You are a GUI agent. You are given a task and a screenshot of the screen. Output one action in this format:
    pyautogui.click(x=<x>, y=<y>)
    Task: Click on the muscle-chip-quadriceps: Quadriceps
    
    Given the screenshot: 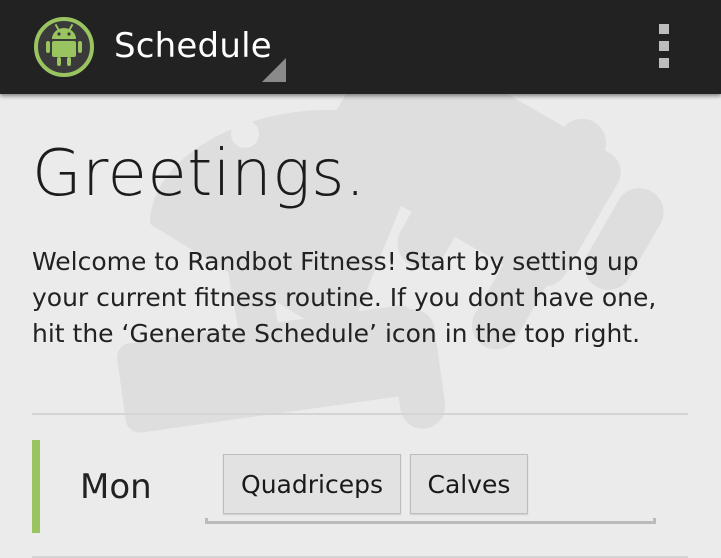 What is the action you would take?
    pyautogui.click(x=312, y=484)
    